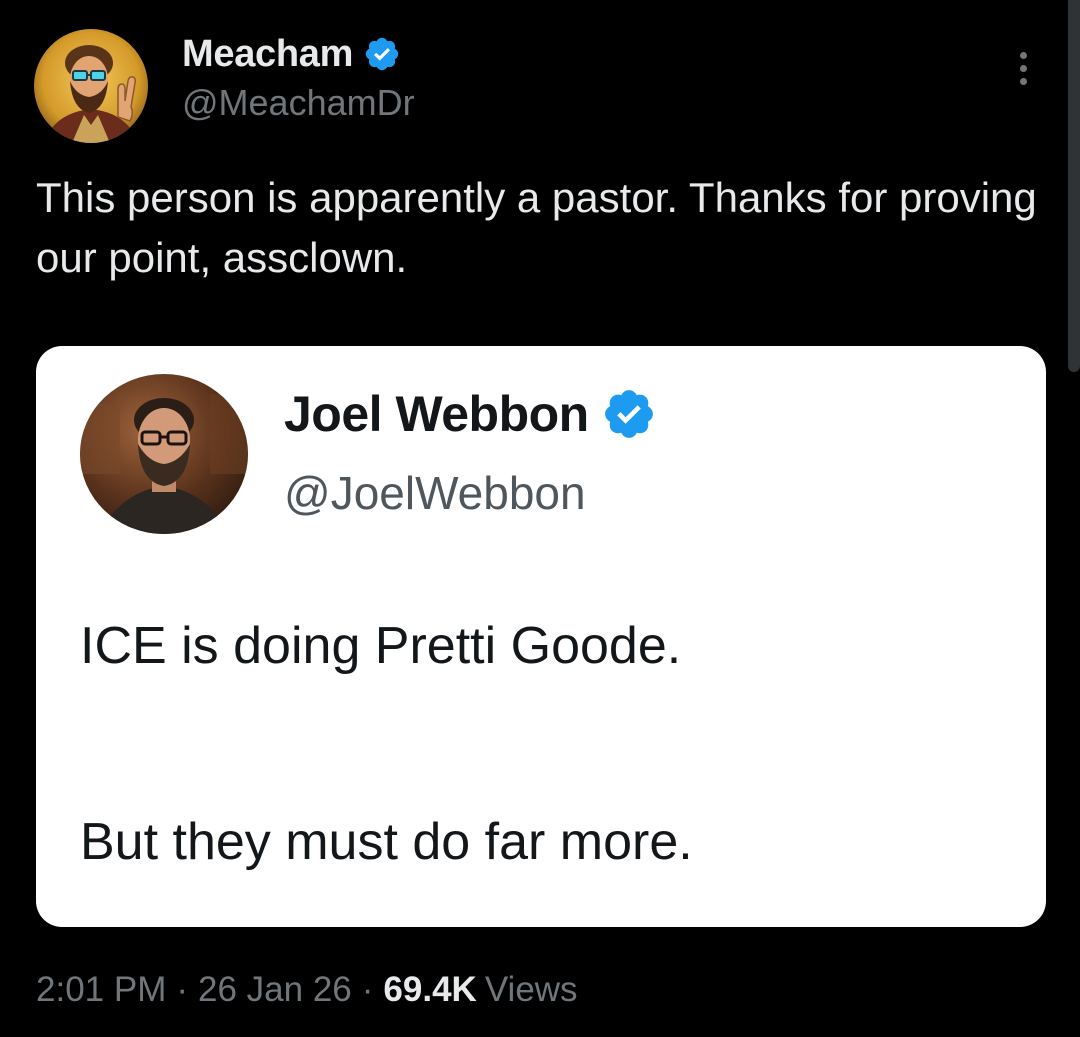  Describe the element at coordinates (101, 990) in the screenshot. I see `tweet-time: 2:01 PM` at that location.